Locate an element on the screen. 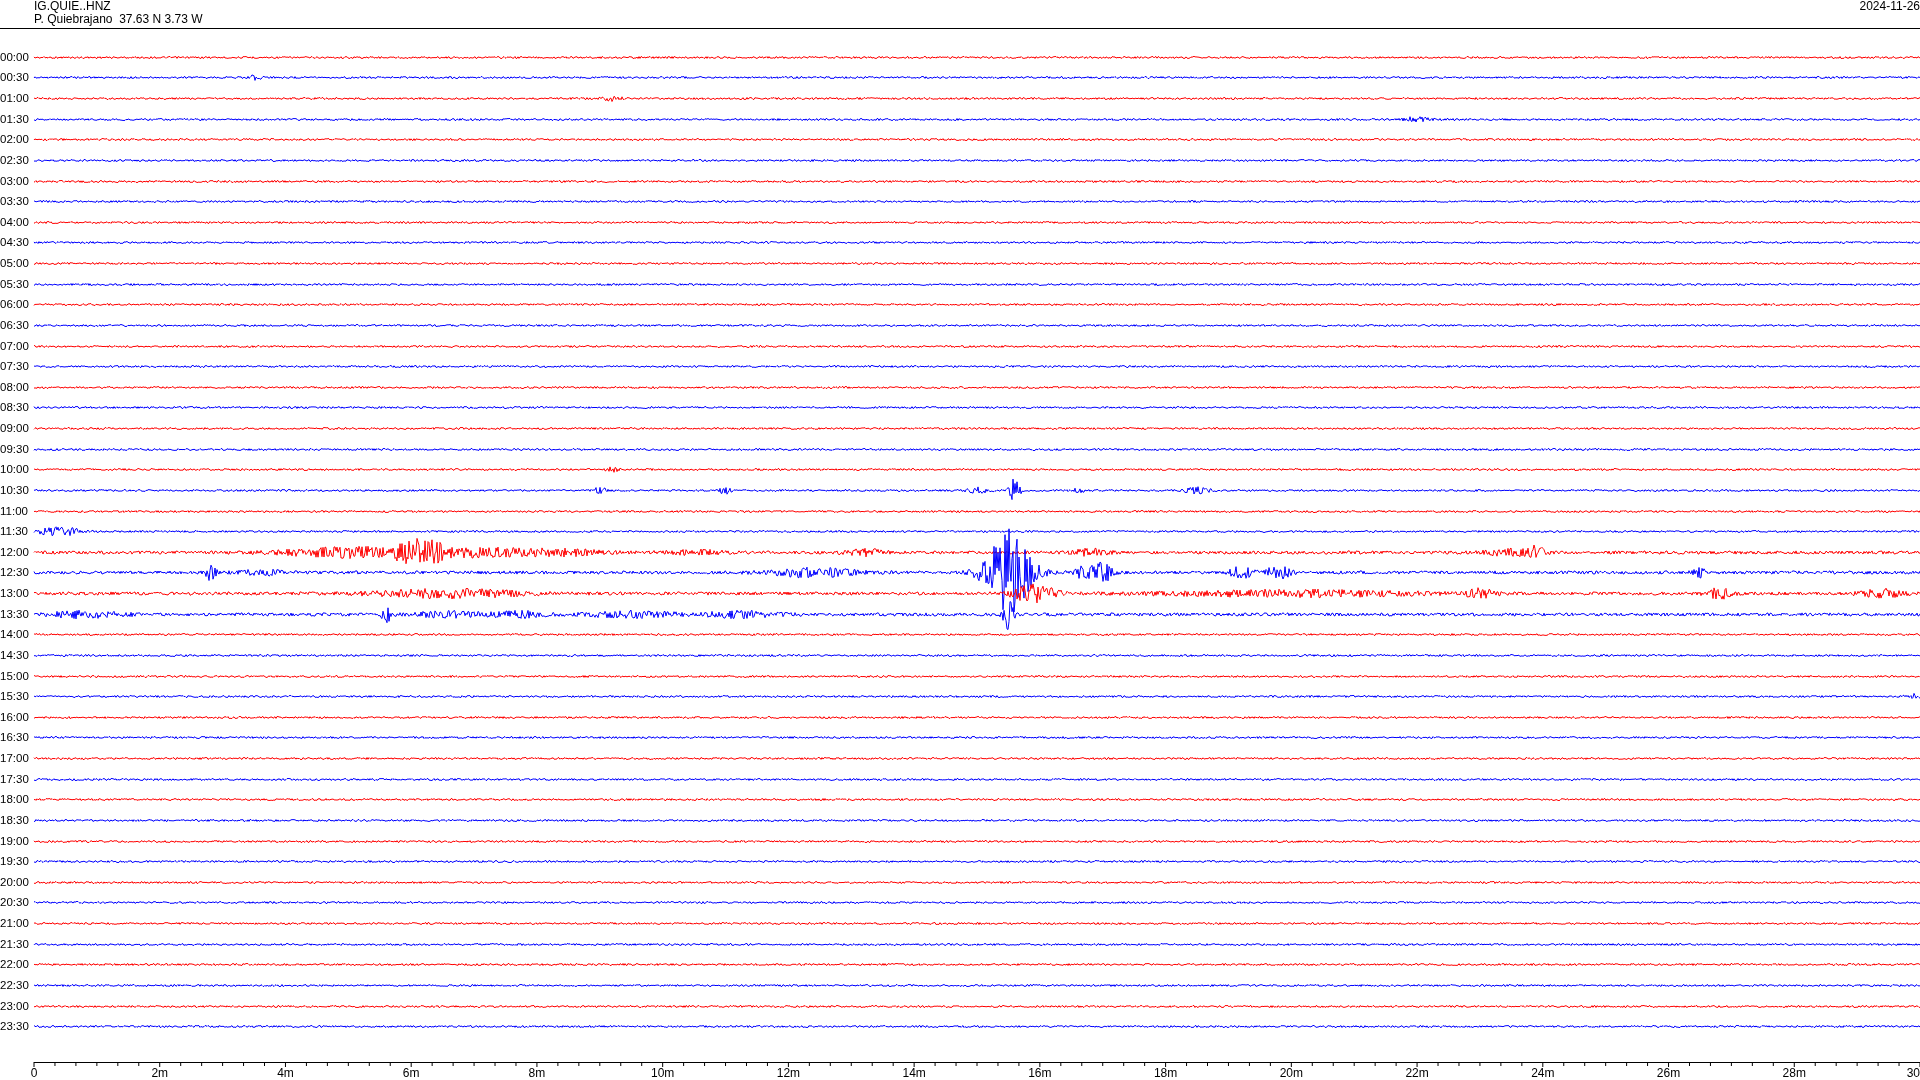 This screenshot has width=1920, height=1080. axis-label: 4m is located at coordinates (285, 1073).